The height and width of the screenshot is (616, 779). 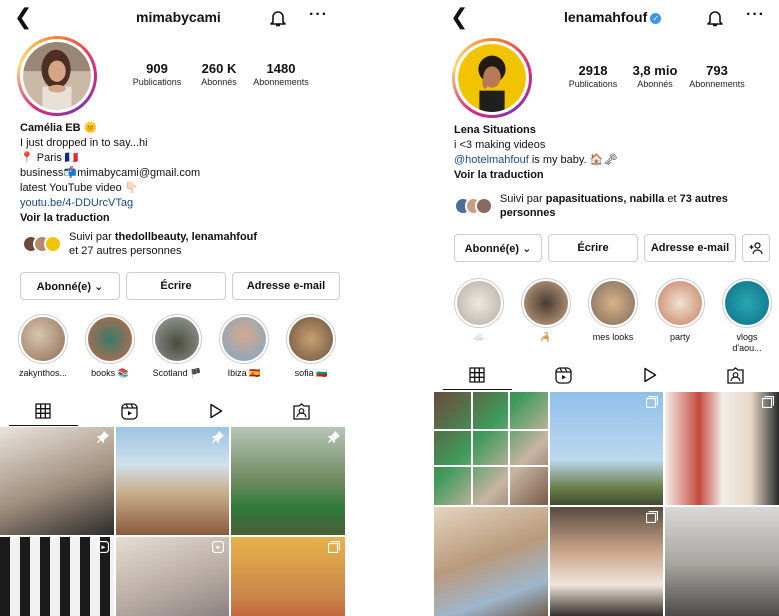 What do you see at coordinates (281, 82) in the screenshot?
I see `stat-label: Abonnements` at bounding box center [281, 82].